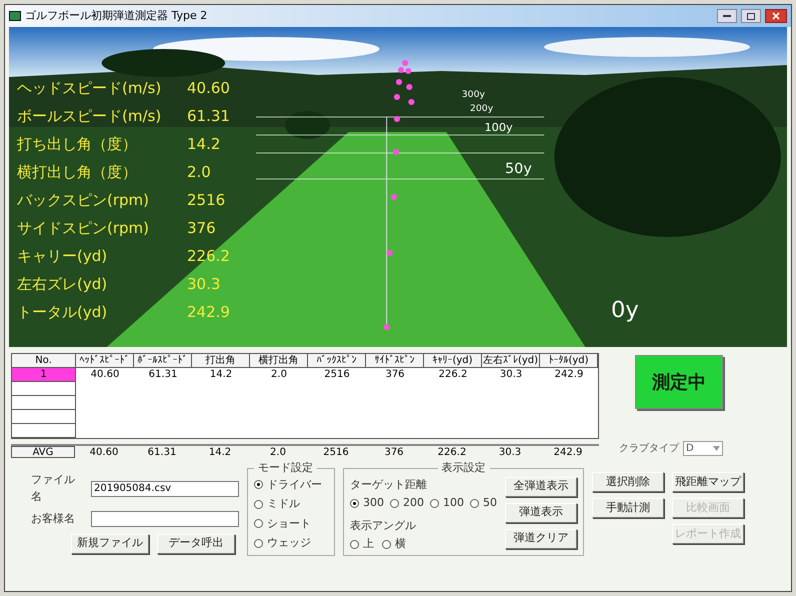 Image resolution: width=796 pixels, height=596 pixels. Describe the element at coordinates (628, 508) in the screenshot. I see `action-button: 手動計測` at that location.